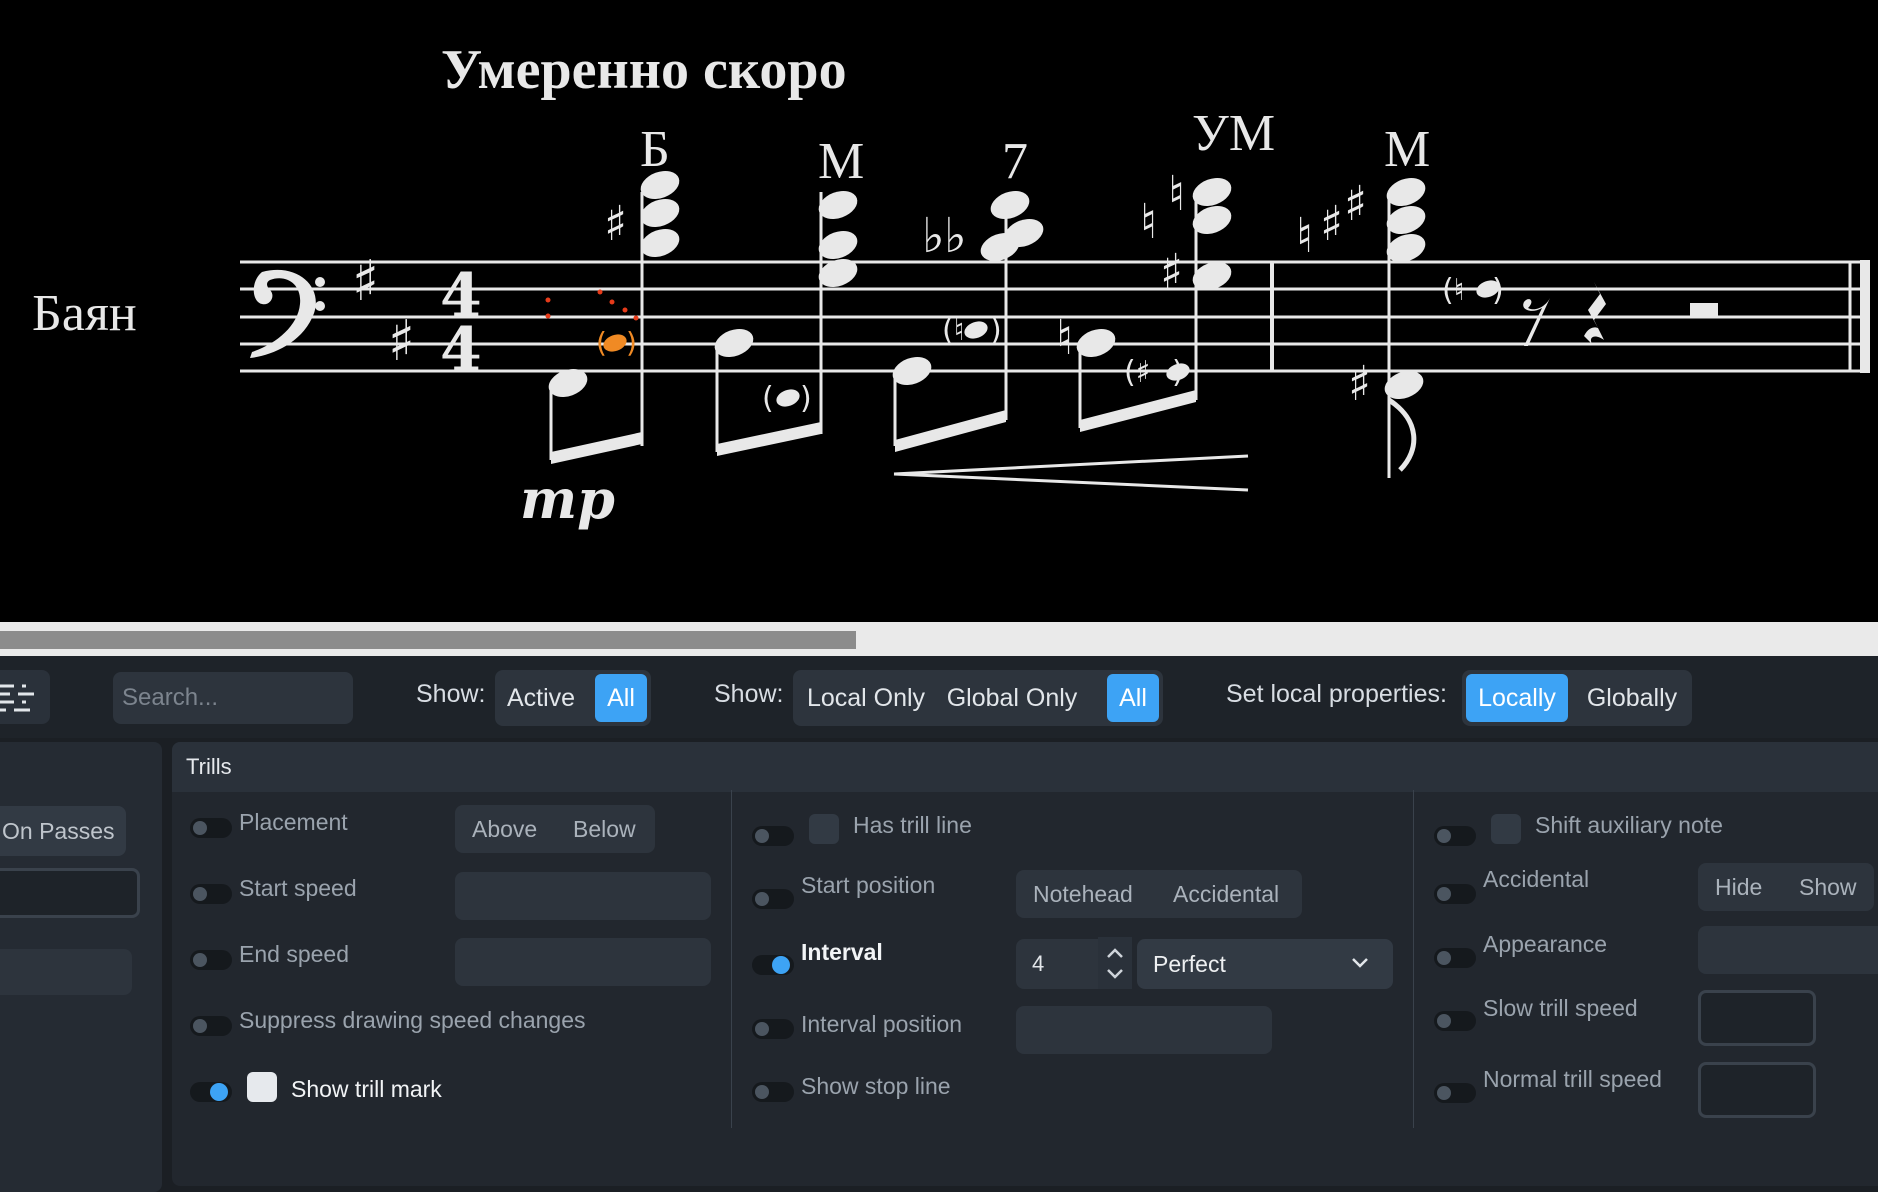 This screenshot has width=1878, height=1192. Describe the element at coordinates (1226, 894) in the screenshot. I see `start-position-accidental-option: Accidental` at that location.